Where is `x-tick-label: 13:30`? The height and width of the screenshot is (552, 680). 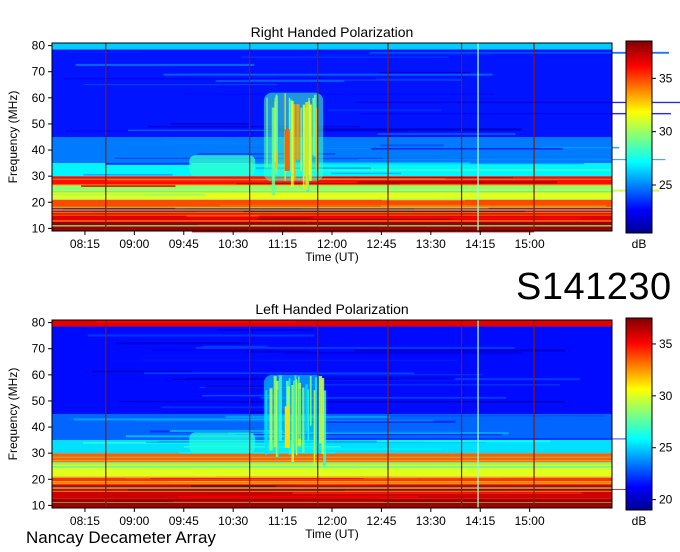
x-tick-label: 13:30 is located at coordinates (431, 521).